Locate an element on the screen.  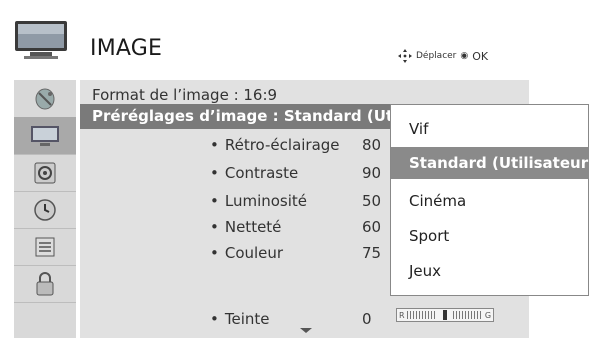
setting-value: 75 is located at coordinates (372, 253).